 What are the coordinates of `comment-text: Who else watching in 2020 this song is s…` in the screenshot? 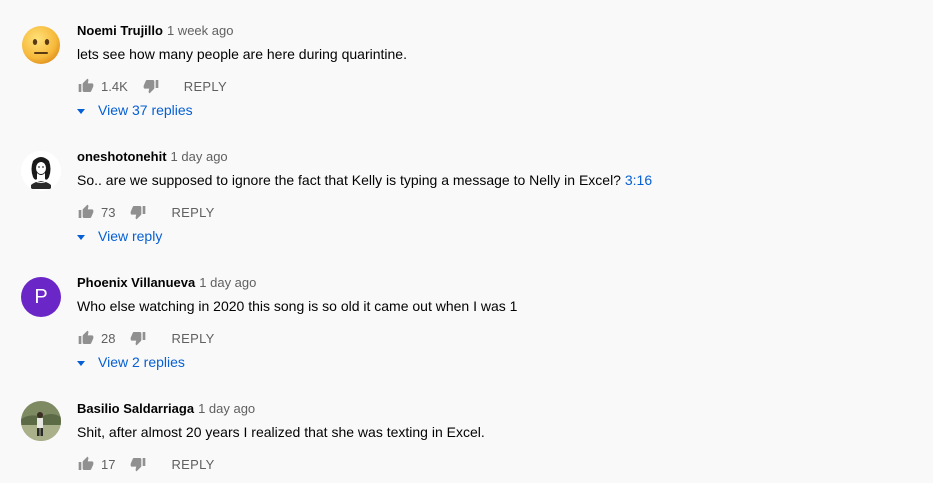 It's located at (297, 306).